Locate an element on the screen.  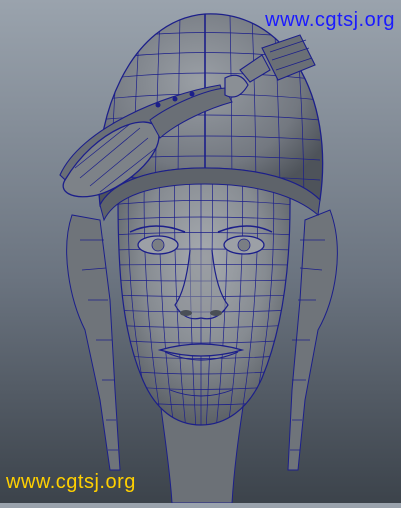
watermark-bottom: www.cgtsj.org is located at coordinates (71, 482).